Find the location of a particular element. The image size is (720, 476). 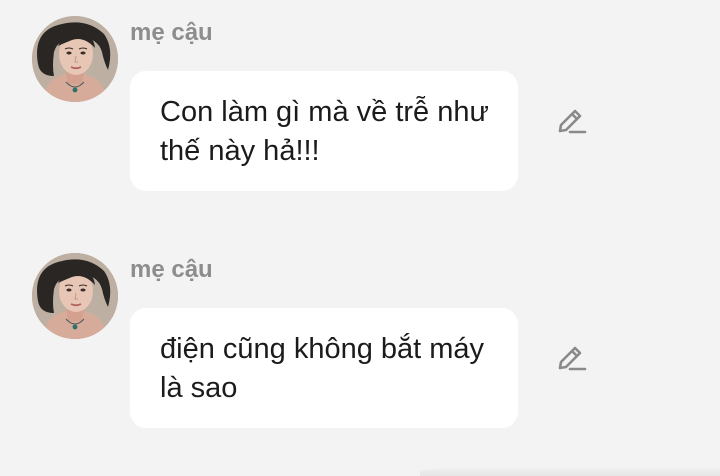

message-text: Con làm gì mà về trễ như thế này hả!!! is located at coordinates (324, 131).